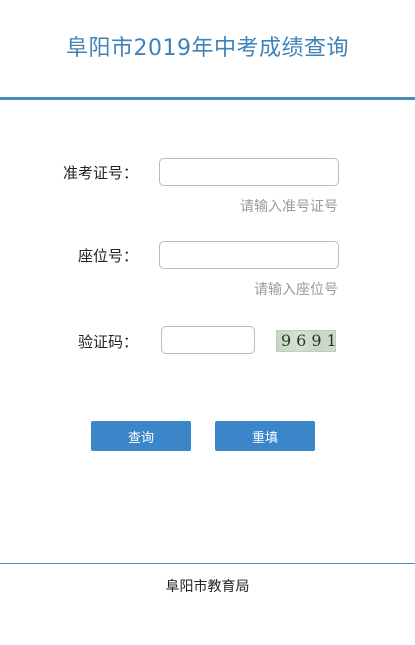 The height and width of the screenshot is (645, 415). What do you see at coordinates (207, 48) in the screenshot?
I see `page-title: 阜阳市2019年中考成绩查询` at bounding box center [207, 48].